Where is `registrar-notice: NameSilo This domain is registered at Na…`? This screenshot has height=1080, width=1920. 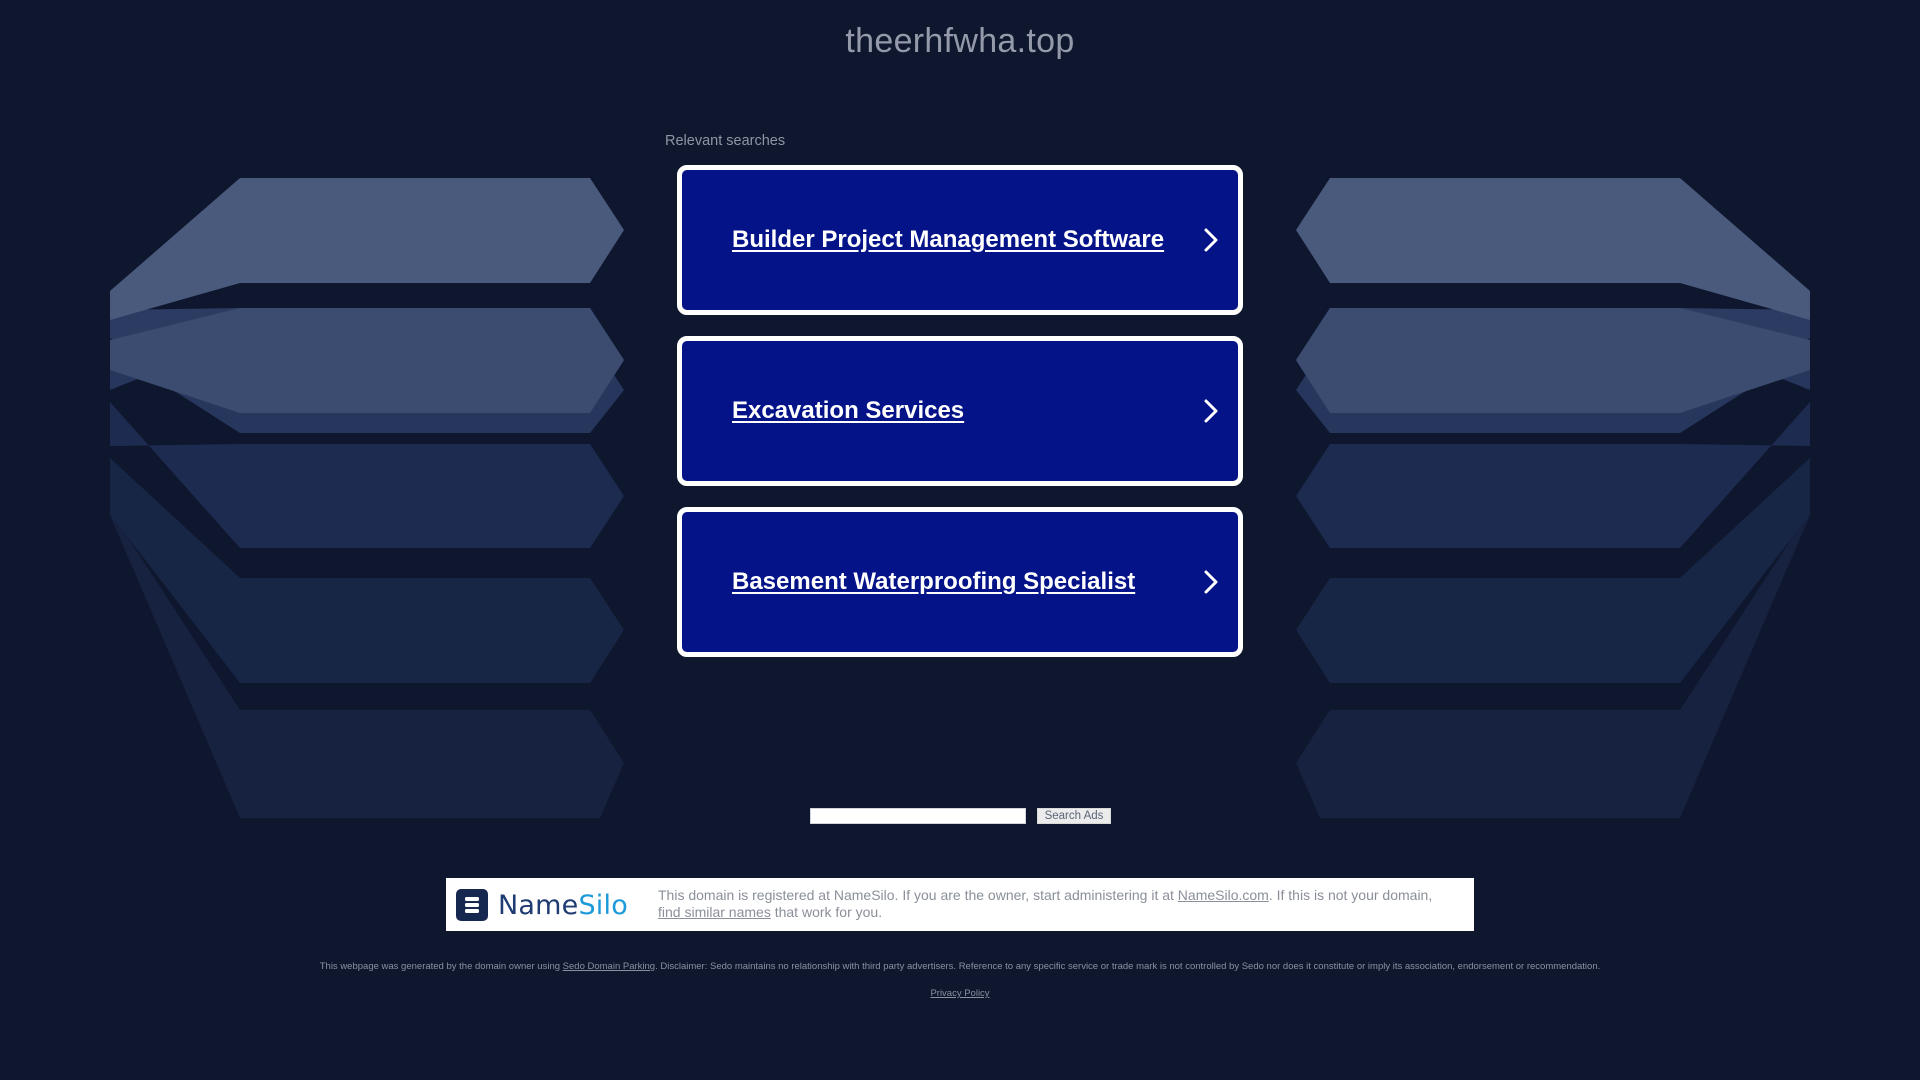 registrar-notice: NameSilo This domain is registered at Na… is located at coordinates (960, 904).